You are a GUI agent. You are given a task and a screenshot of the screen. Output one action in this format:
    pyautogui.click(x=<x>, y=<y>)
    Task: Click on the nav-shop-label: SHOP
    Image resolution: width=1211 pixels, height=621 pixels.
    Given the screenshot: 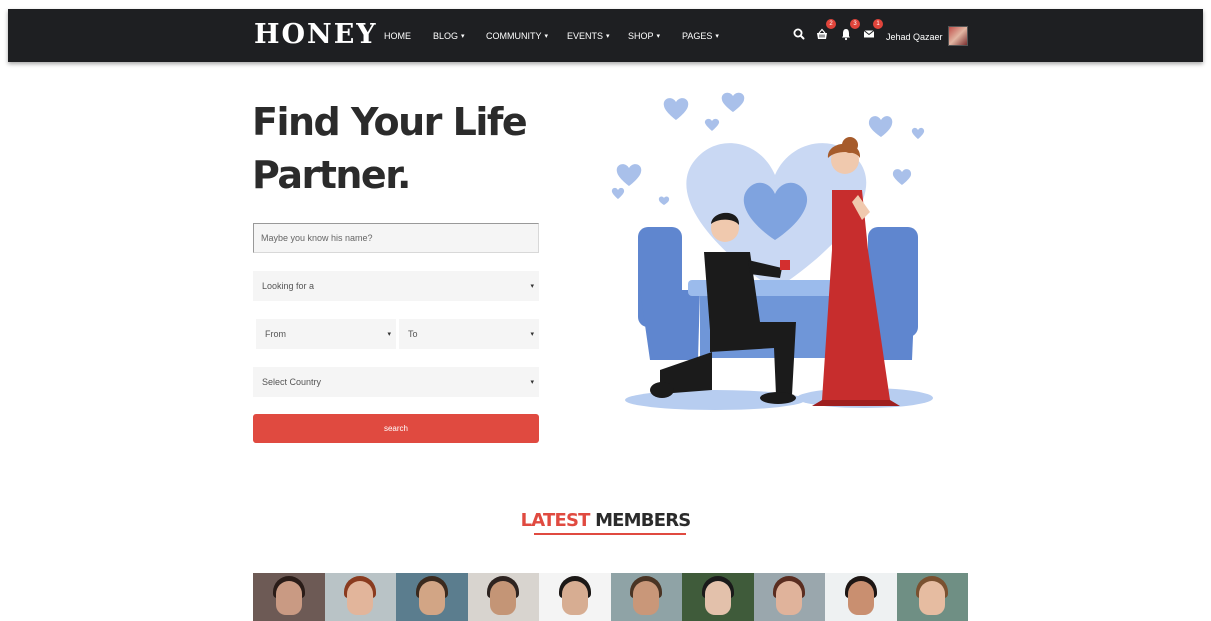 What is the action you would take?
    pyautogui.click(x=641, y=36)
    